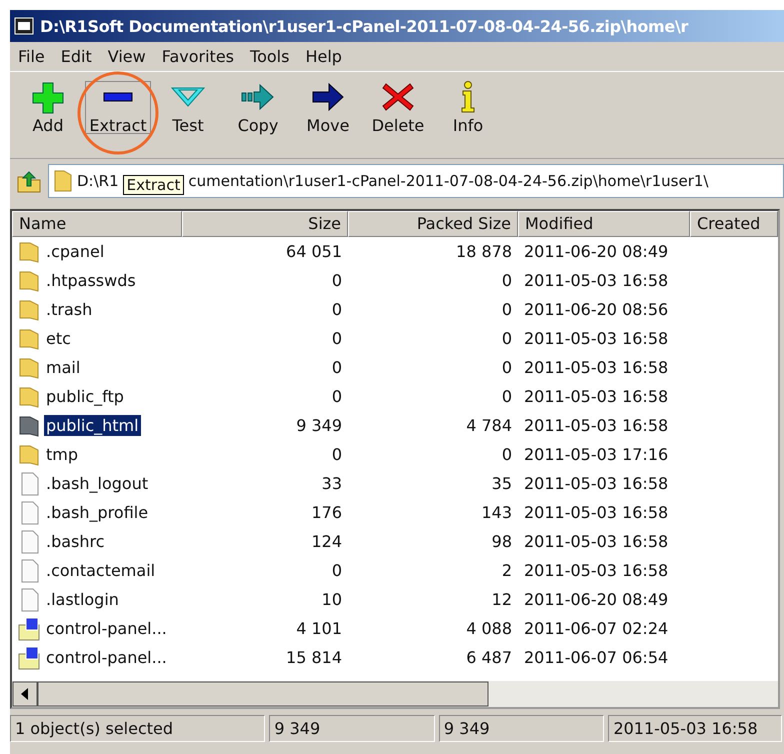  What do you see at coordinates (501, 599) in the screenshot?
I see `packed-size-cell-text: 12` at bounding box center [501, 599].